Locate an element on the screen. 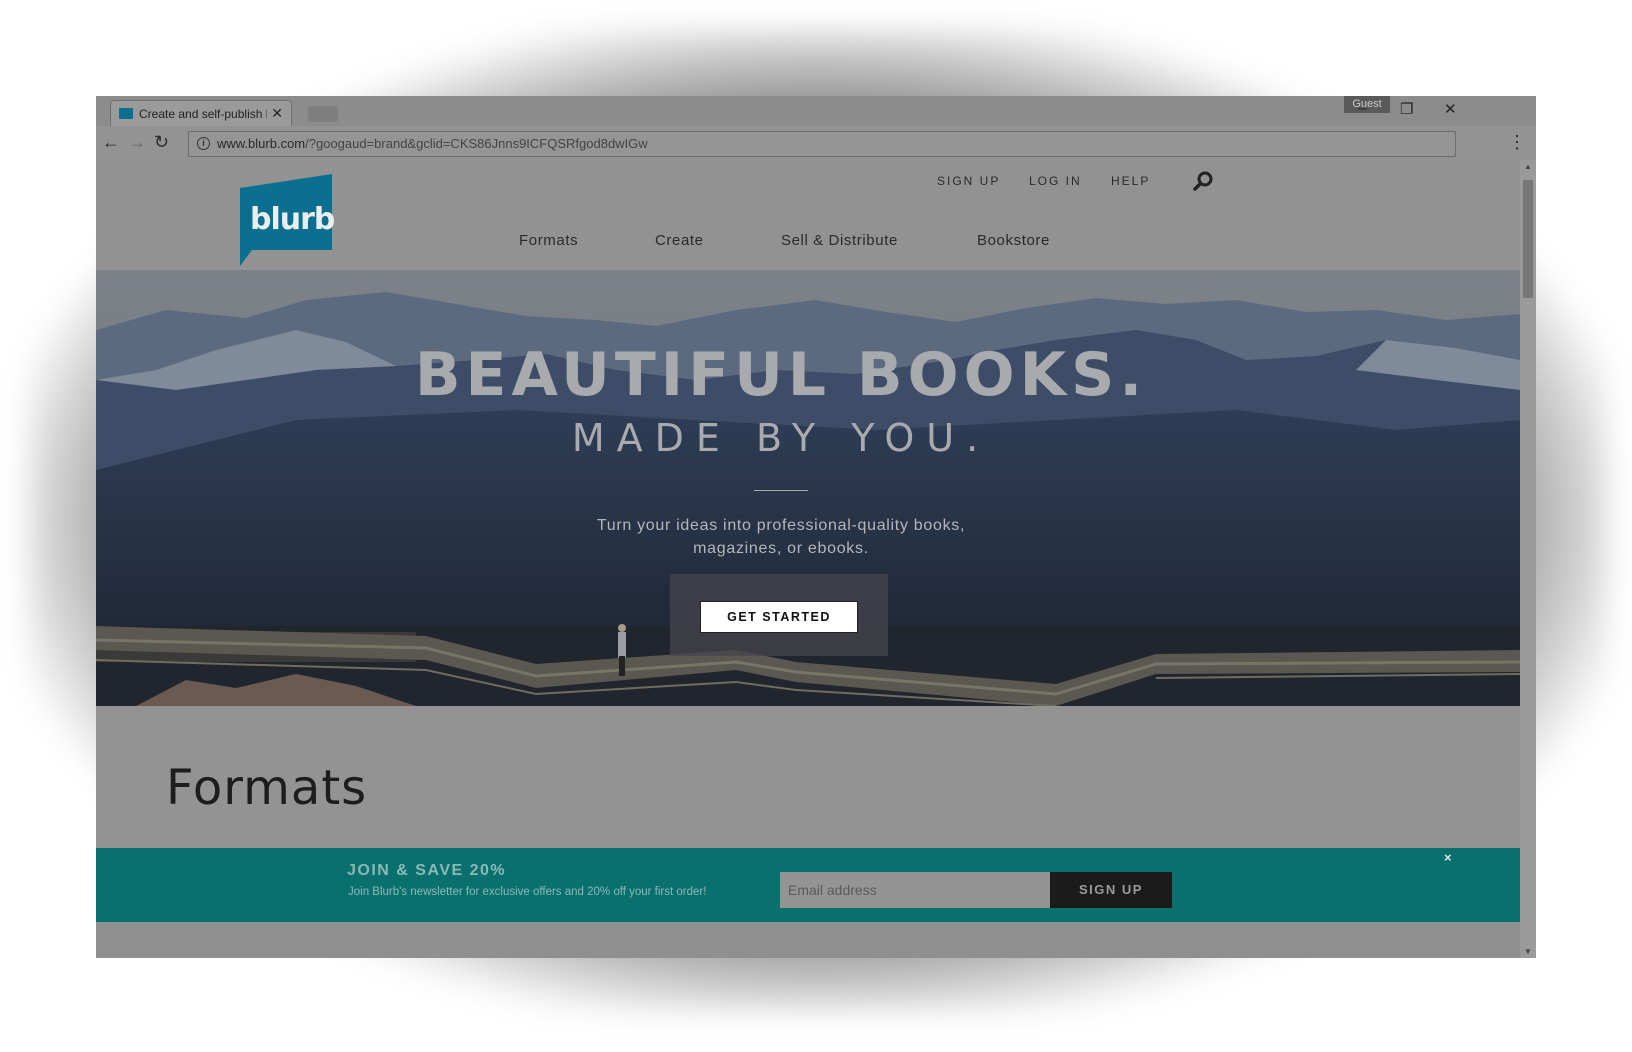 The image size is (1632, 1052). hero-subheadline: MADE BY YOU. is located at coordinates (781, 438).